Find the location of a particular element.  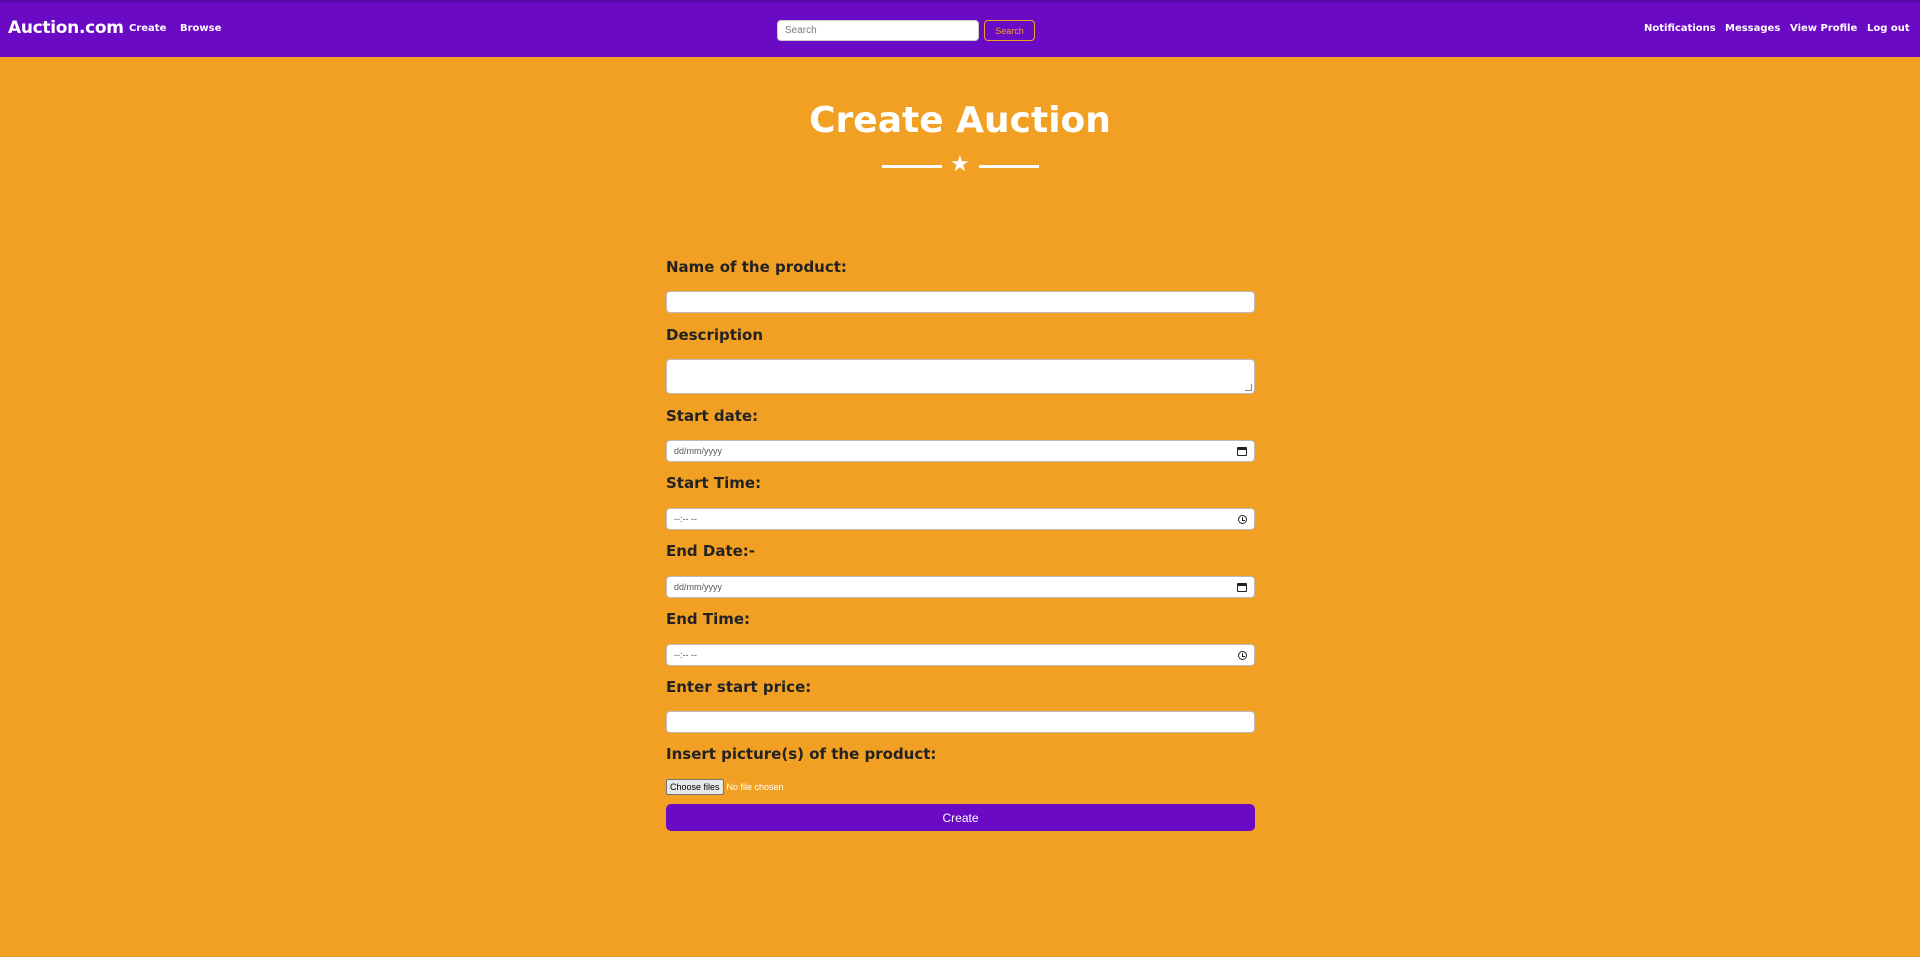

nav-link-browse: Browse is located at coordinates (200, 28).